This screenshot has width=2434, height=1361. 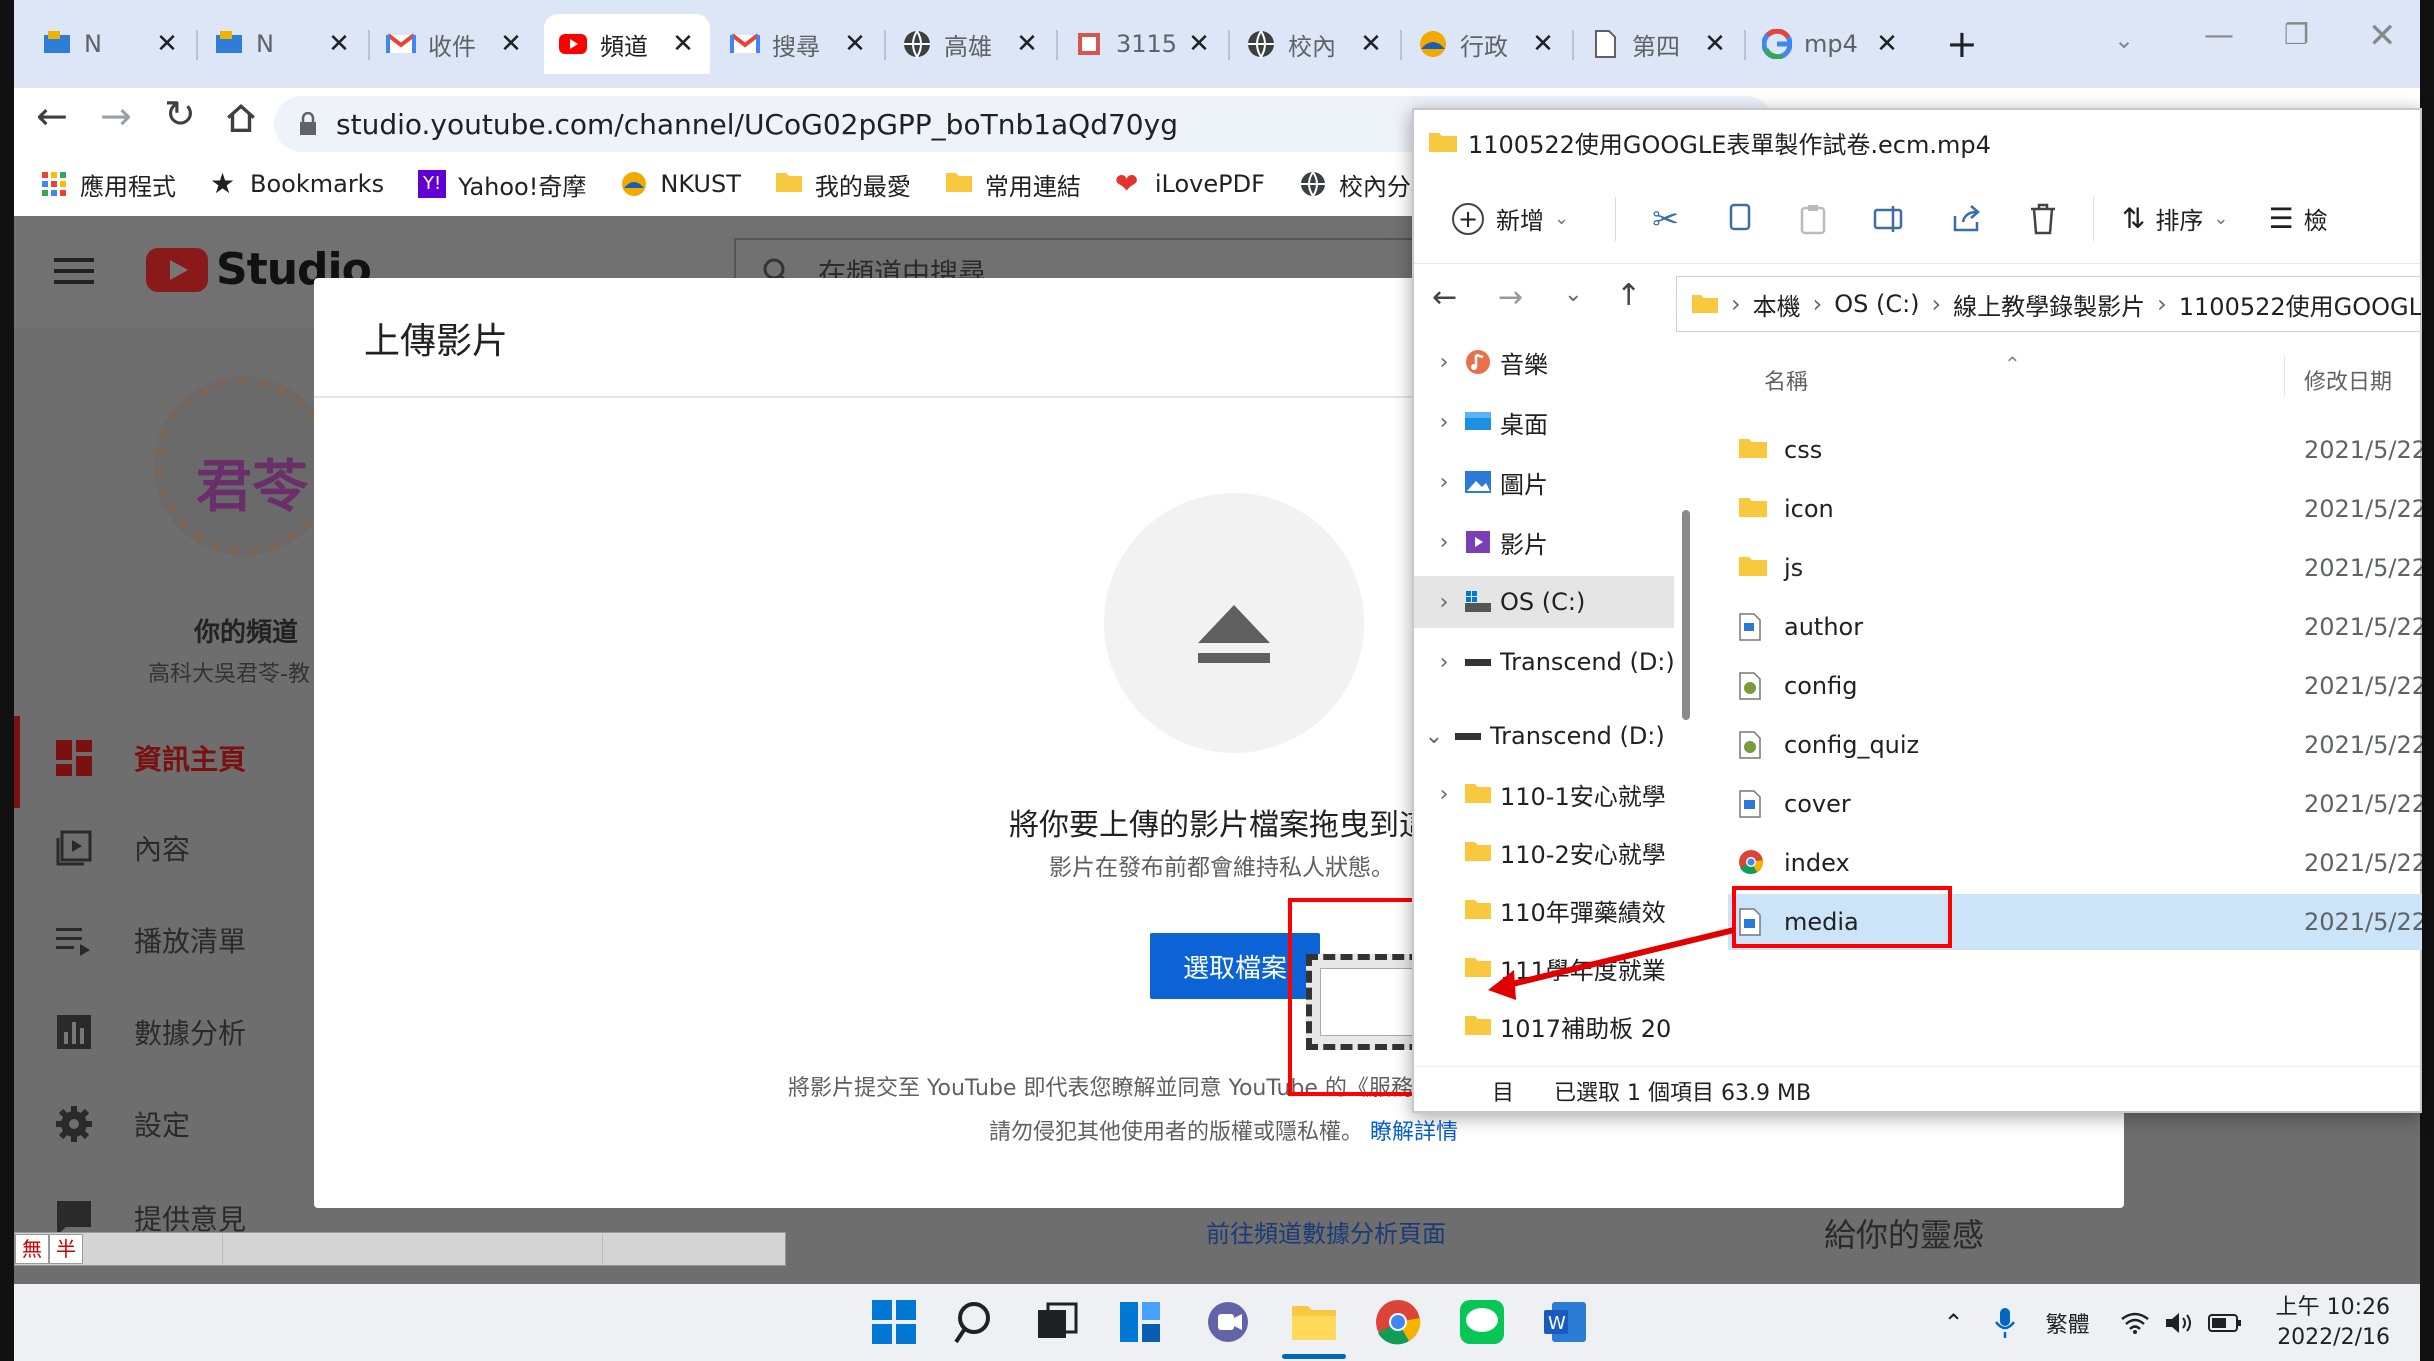 What do you see at coordinates (2075, 627) in the screenshot?
I see `file-row-author: author 2021/5/22` at bounding box center [2075, 627].